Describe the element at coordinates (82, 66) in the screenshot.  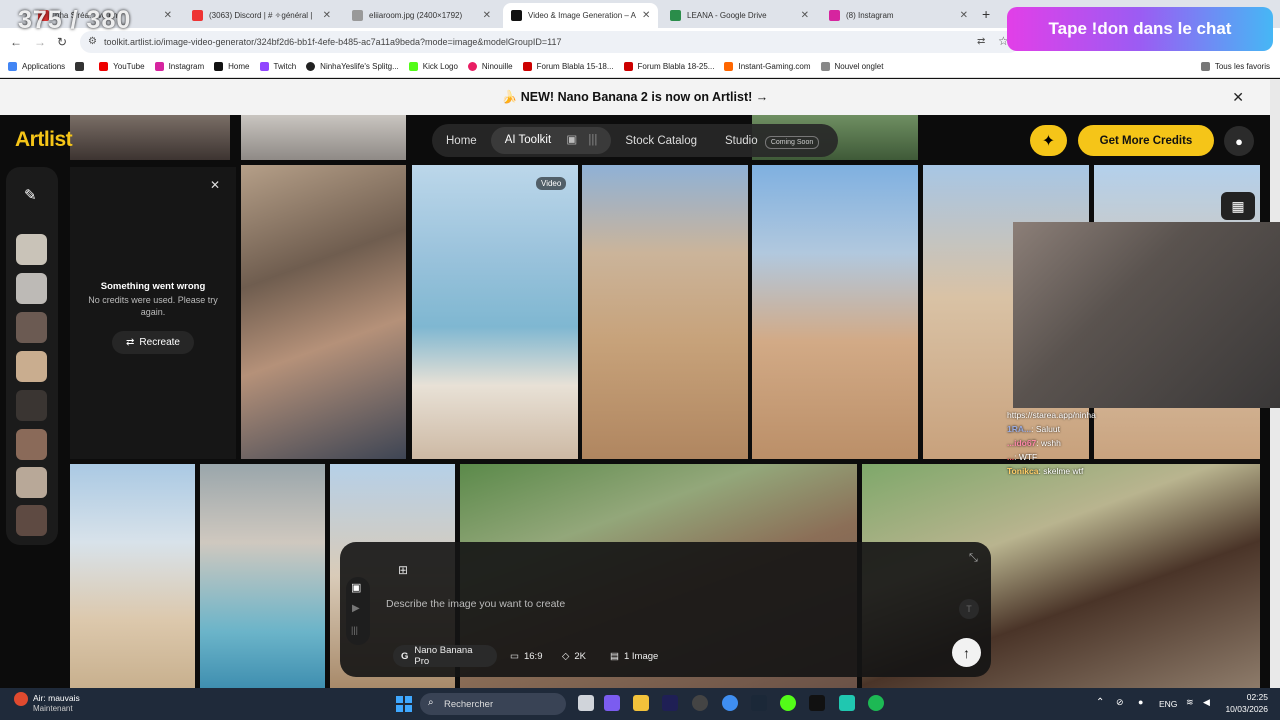
I see `bookmark-grid` at that location.